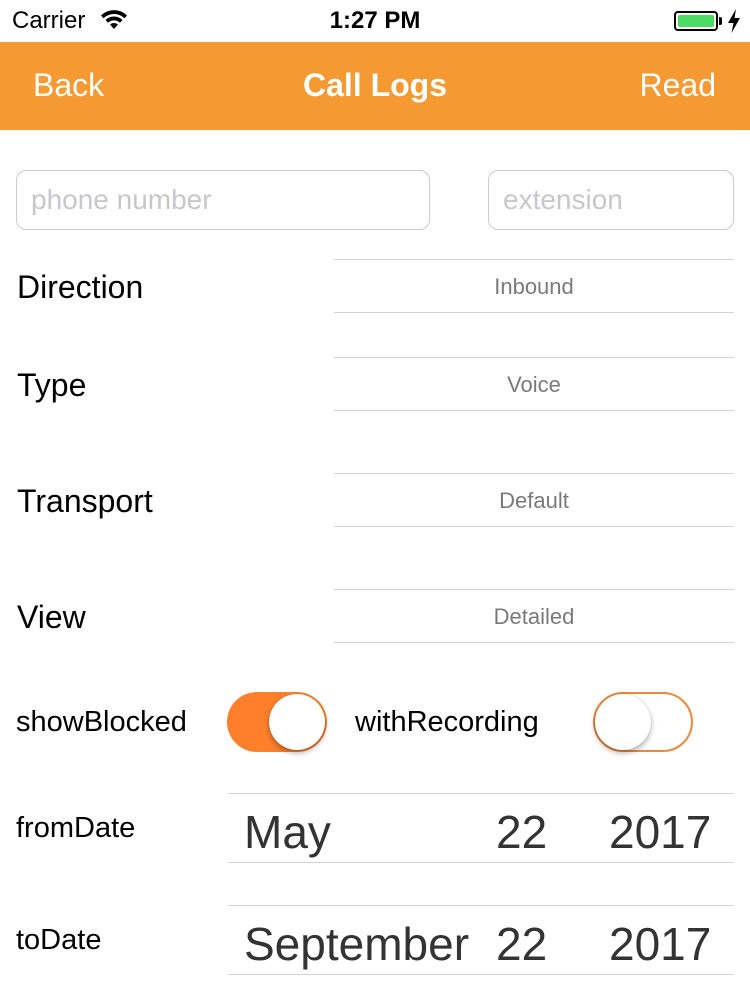 This screenshot has width=750, height=1008. What do you see at coordinates (534, 589) in the screenshot?
I see `view-picker-top-line` at bounding box center [534, 589].